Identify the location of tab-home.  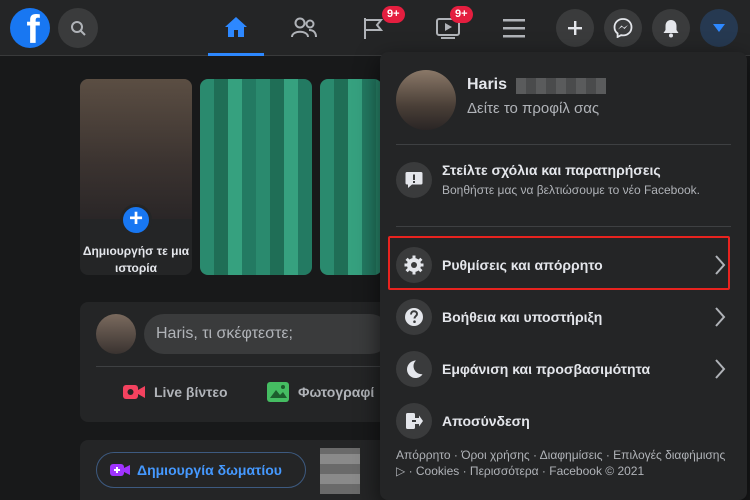
(236, 28).